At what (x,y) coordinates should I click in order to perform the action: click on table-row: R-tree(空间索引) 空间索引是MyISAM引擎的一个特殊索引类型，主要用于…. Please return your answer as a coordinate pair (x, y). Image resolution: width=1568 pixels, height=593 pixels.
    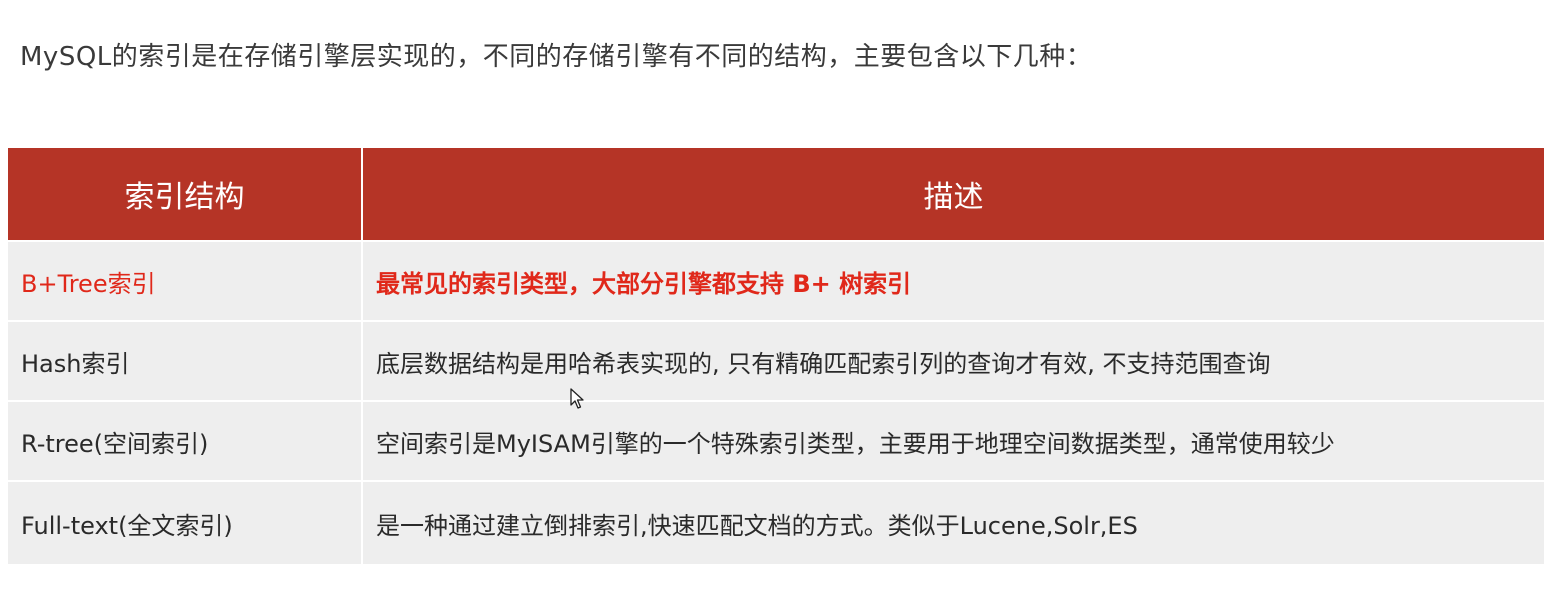
    Looking at the image, I should click on (776, 441).